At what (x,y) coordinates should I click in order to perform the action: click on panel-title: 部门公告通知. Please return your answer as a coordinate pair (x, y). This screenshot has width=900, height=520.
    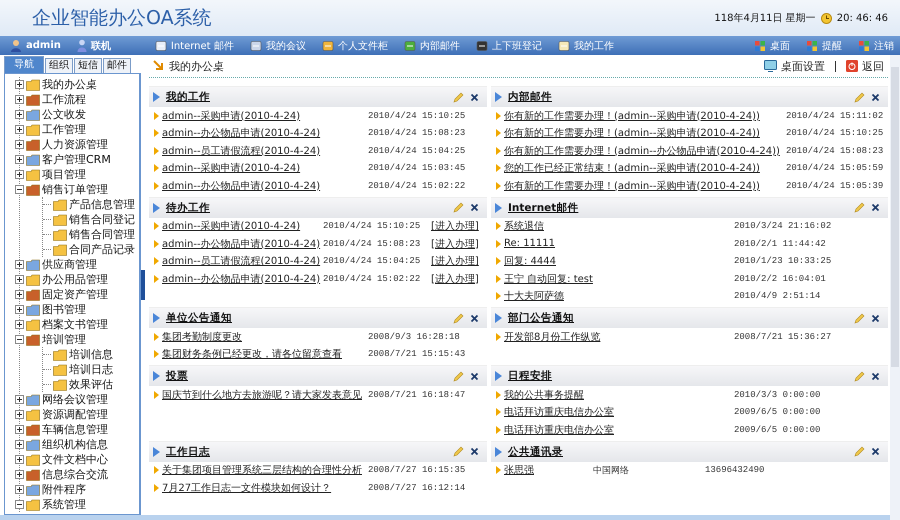
    Looking at the image, I should click on (541, 318).